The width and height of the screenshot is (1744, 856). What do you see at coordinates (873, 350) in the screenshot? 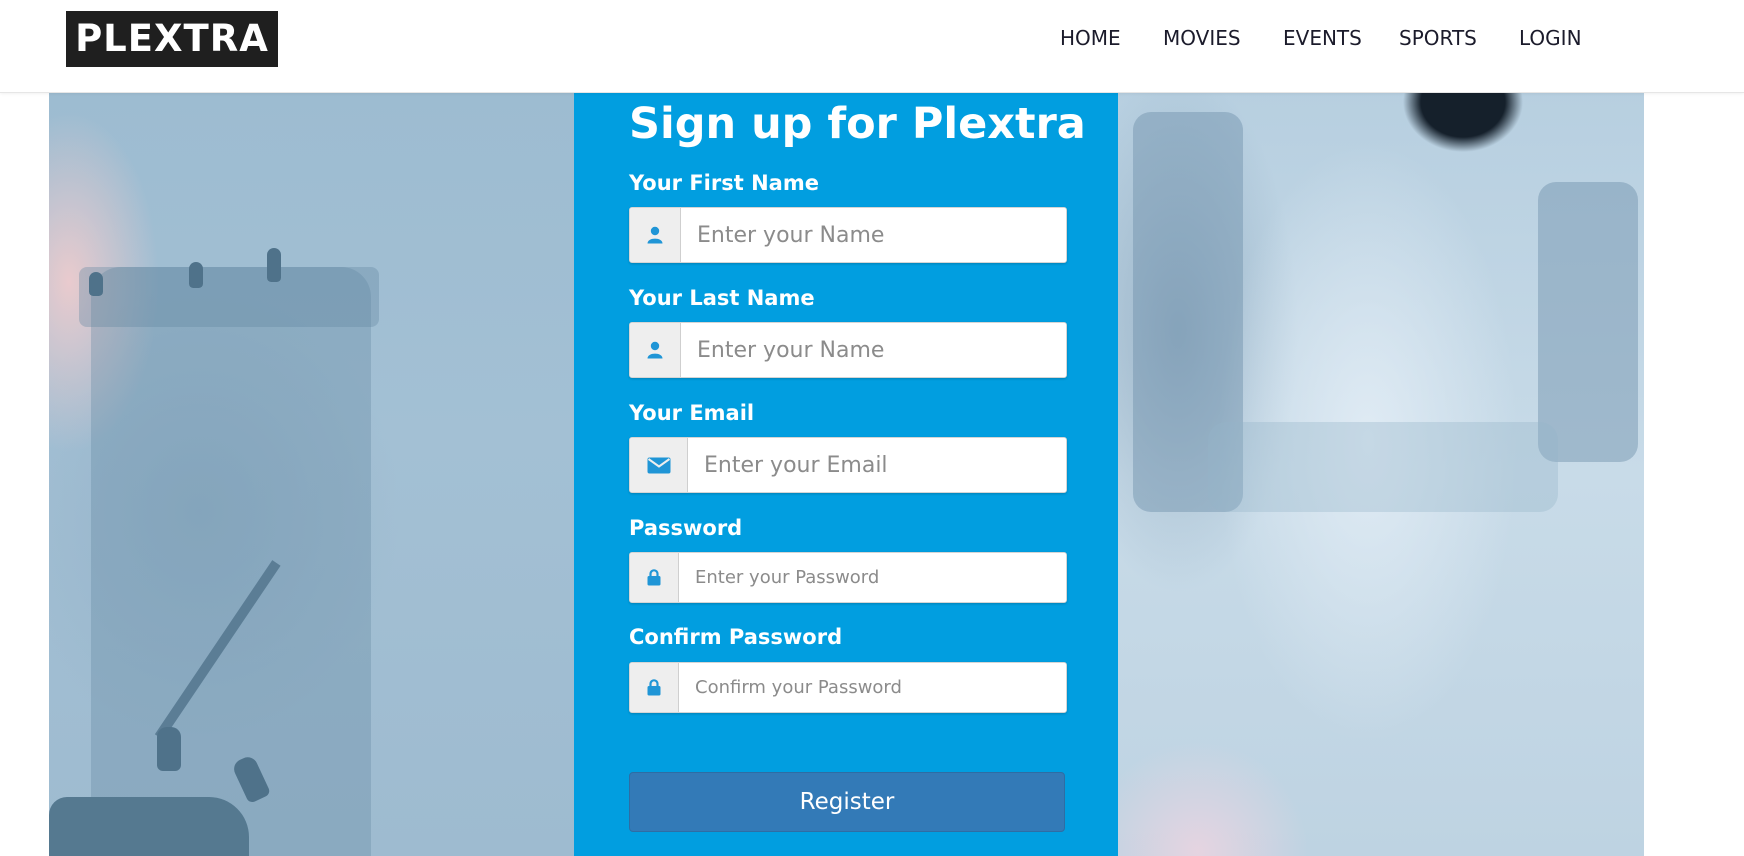
I see `last-name-input` at bounding box center [873, 350].